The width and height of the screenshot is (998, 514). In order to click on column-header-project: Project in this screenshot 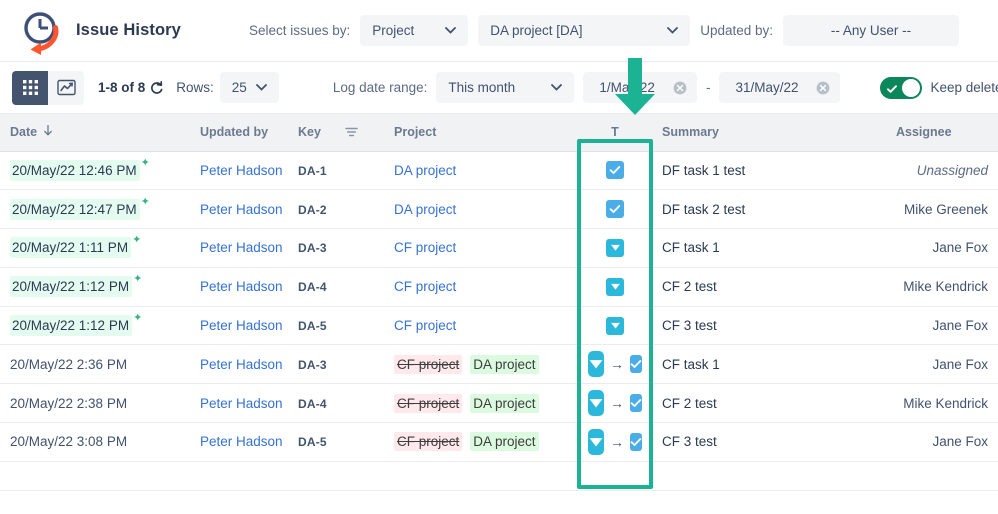, I will do `click(481, 133)`.